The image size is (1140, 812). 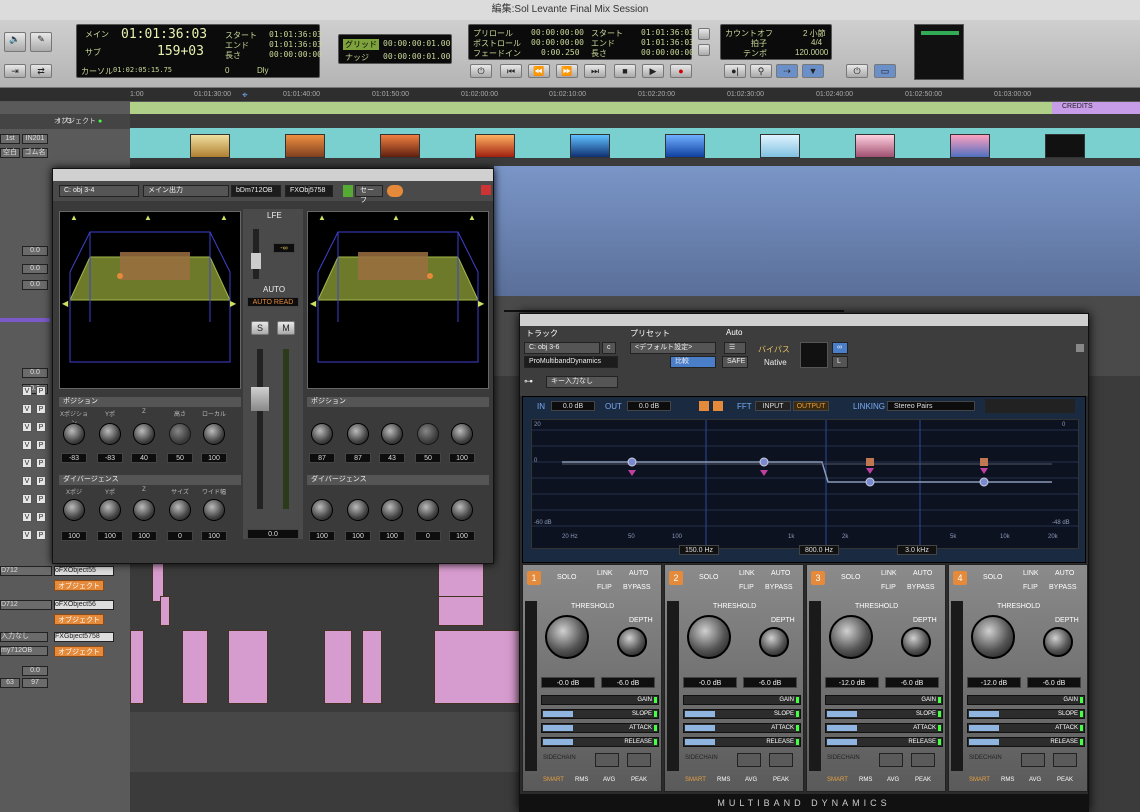 What do you see at coordinates (322, 458) in the screenshot?
I see `x-position-value: 87` at bounding box center [322, 458].